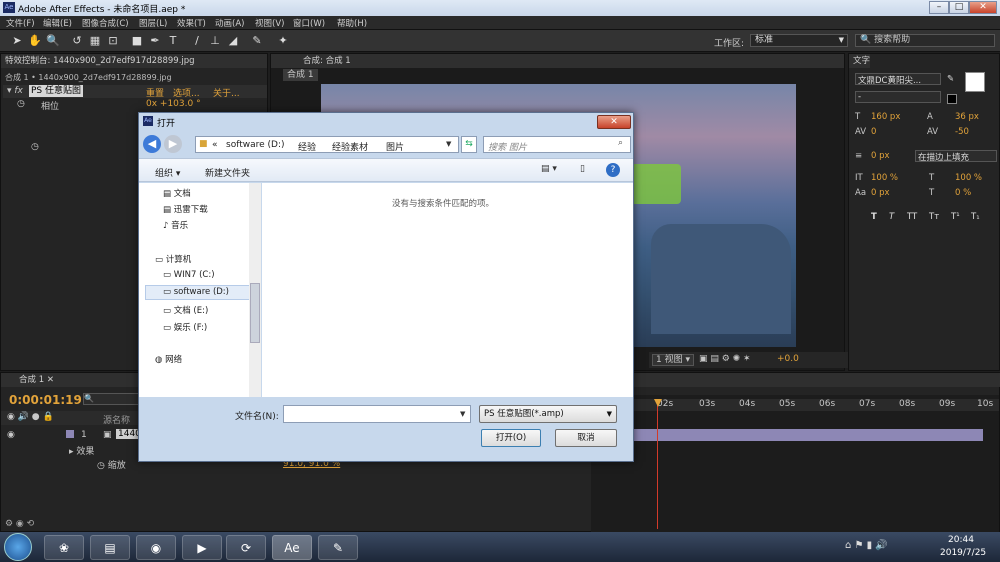 This screenshot has width=1000, height=562. I want to click on fx-icon: ▾ fx, so click(15, 91).